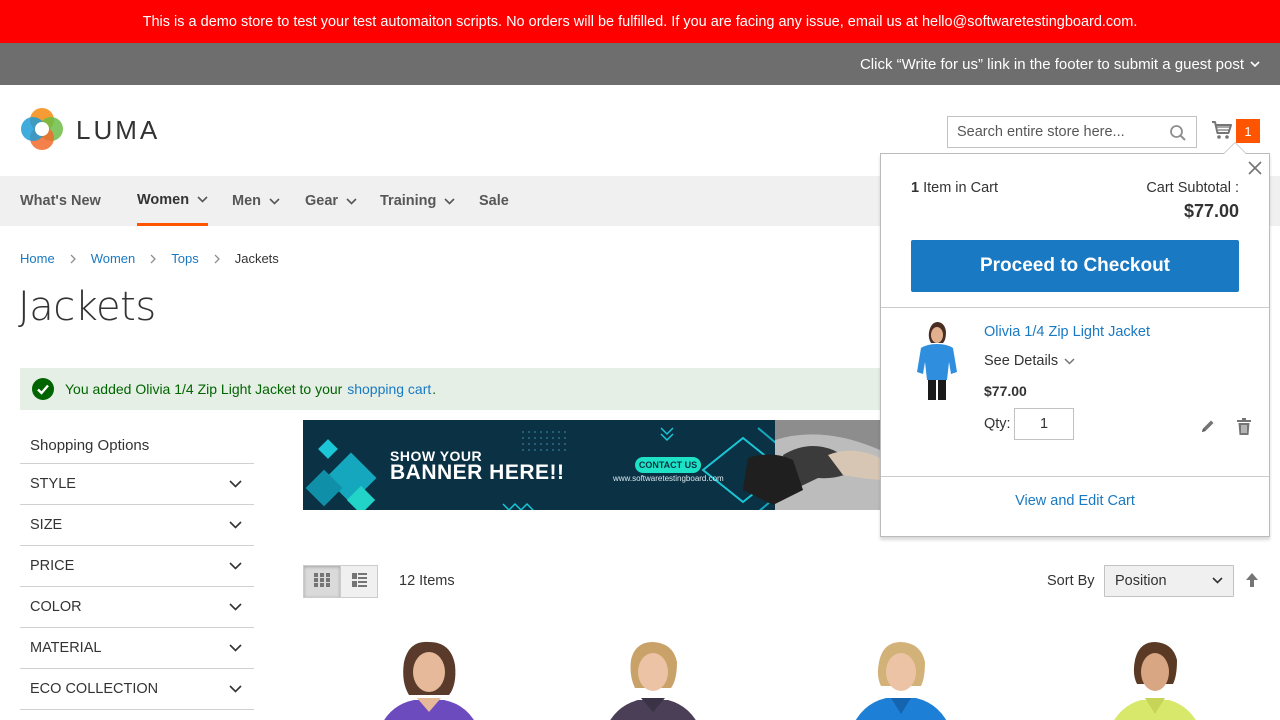 This screenshot has height=720, width=1280. I want to click on nav-item-training: Training, so click(417, 201).